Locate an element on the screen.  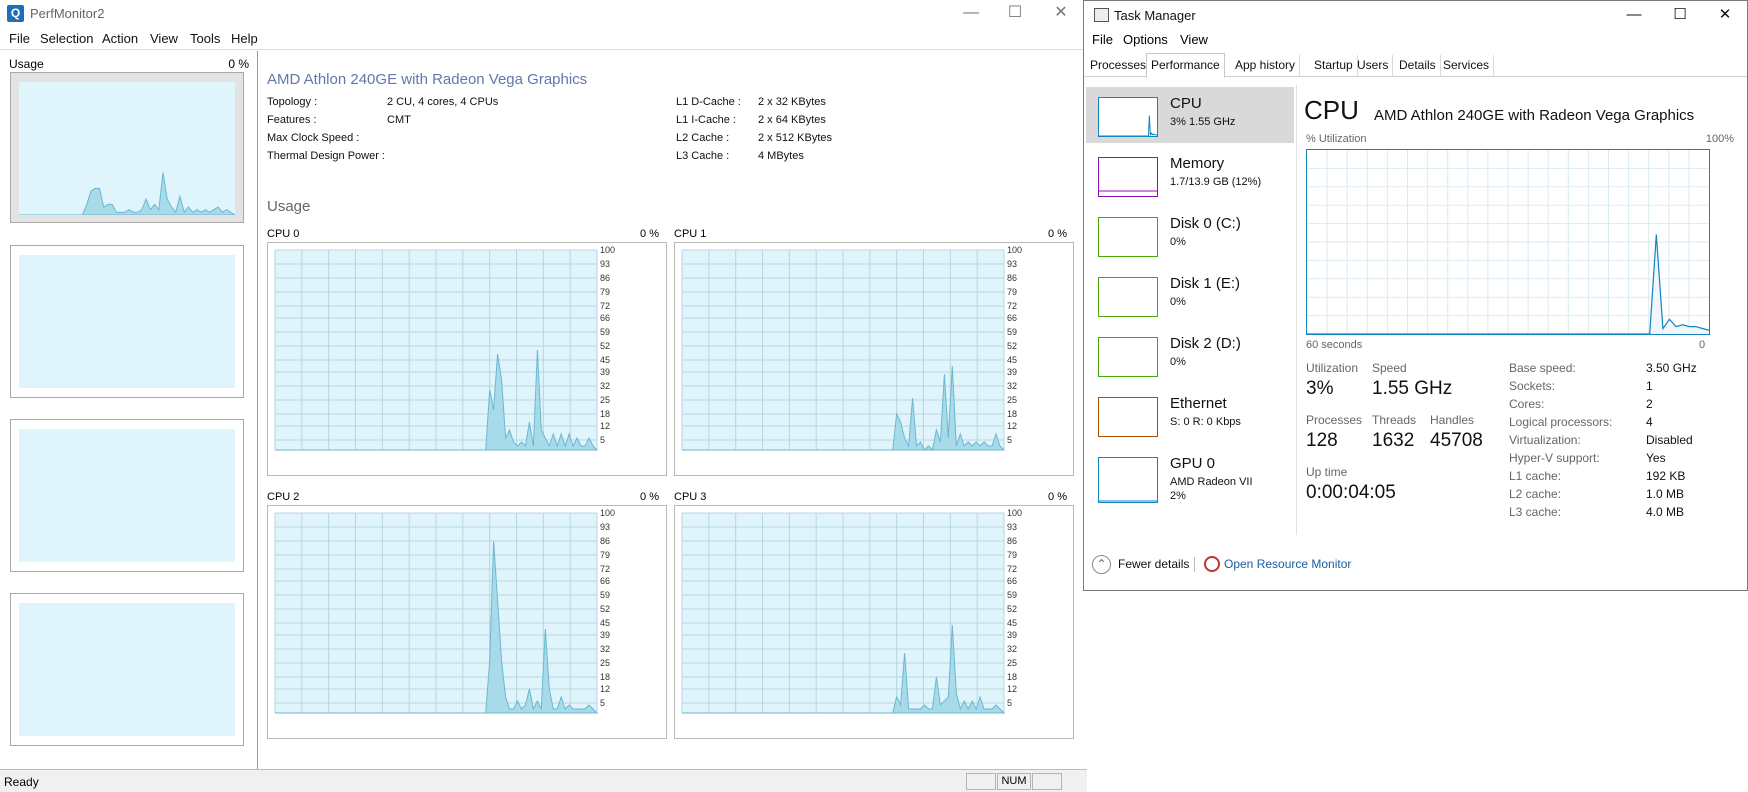
prop-value: 1 is located at coordinates (1649, 386).